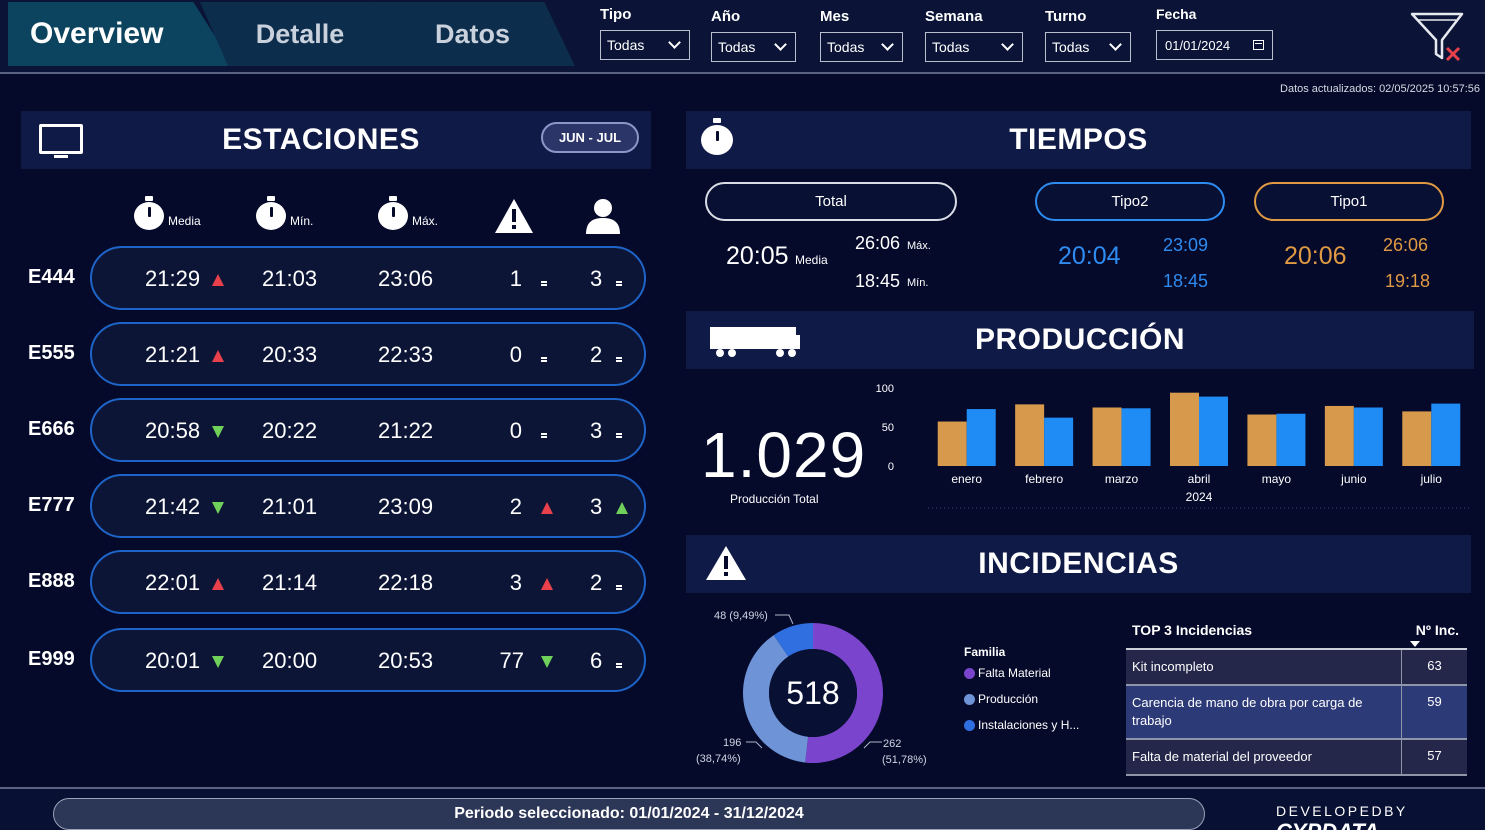 This screenshot has width=1485, height=830. I want to click on truck-icon, so click(755, 342).